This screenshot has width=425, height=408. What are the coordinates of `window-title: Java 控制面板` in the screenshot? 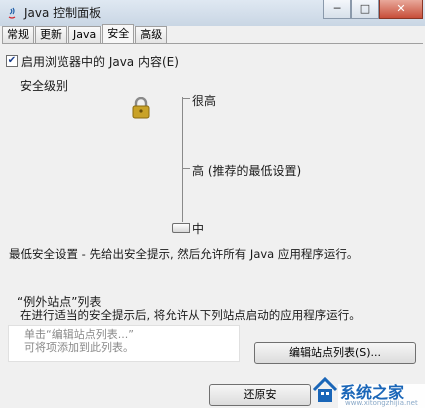 It's located at (63, 13).